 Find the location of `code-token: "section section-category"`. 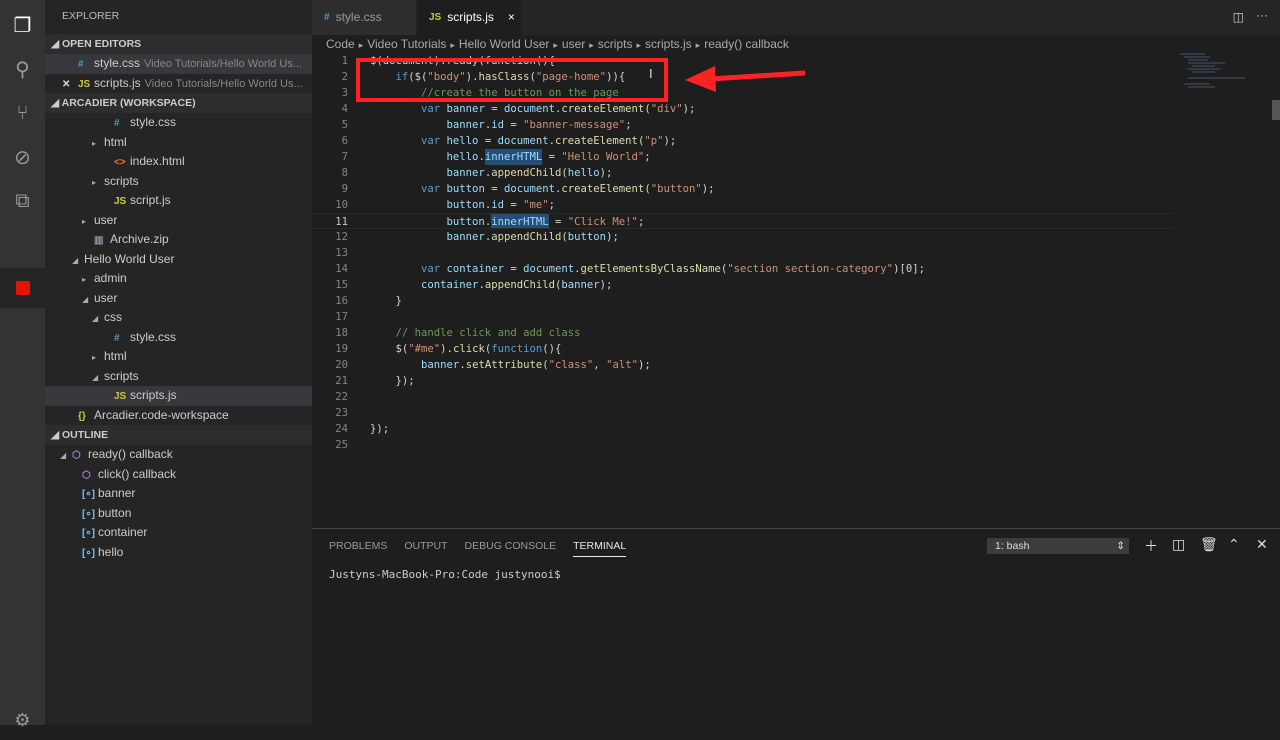

code-token: "section section-category" is located at coordinates (810, 269).